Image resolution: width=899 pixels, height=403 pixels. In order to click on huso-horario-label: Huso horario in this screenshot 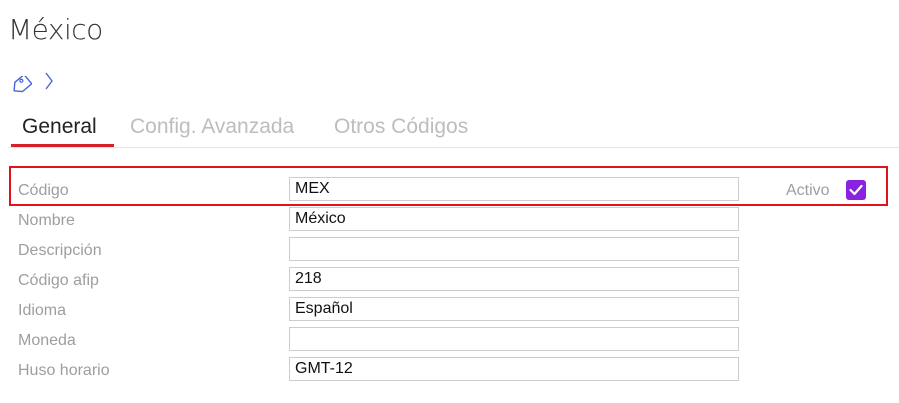, I will do `click(64, 370)`.